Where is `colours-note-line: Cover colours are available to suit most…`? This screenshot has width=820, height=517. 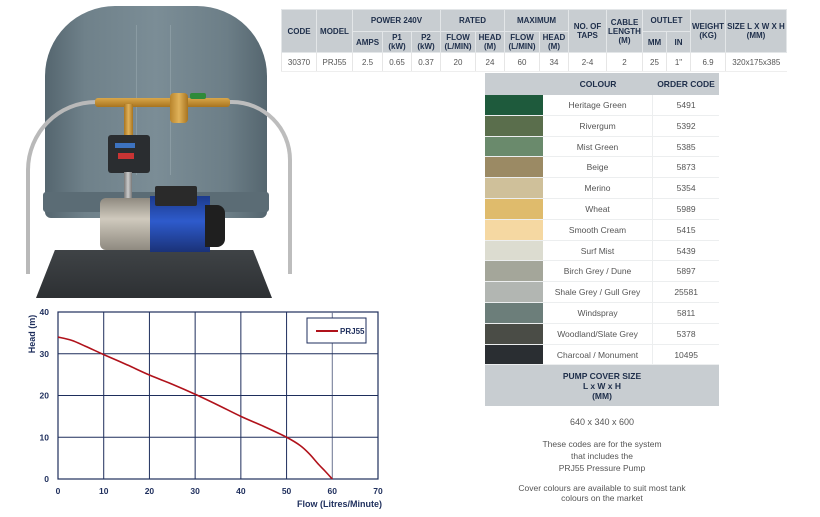
colours-note-line: Cover colours are available to suit most… is located at coordinates (602, 488).